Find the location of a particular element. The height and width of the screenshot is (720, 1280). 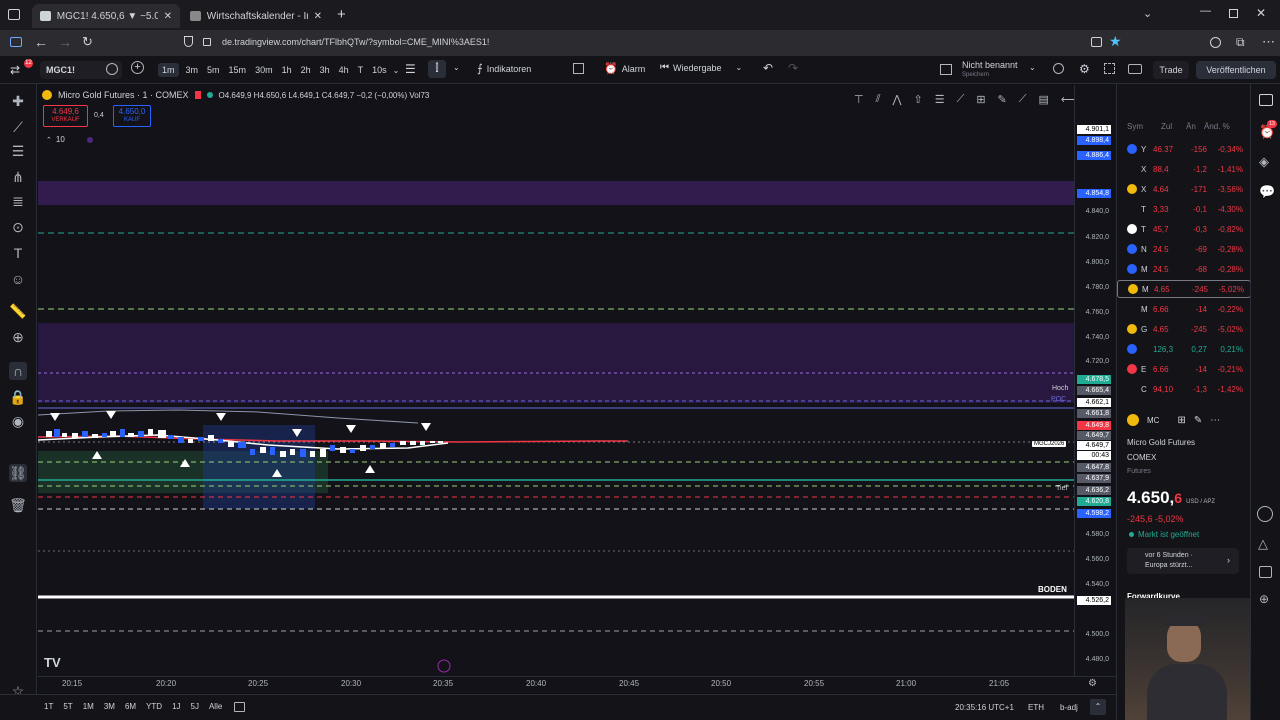

range-button-5t: 5T is located at coordinates (67, 706).